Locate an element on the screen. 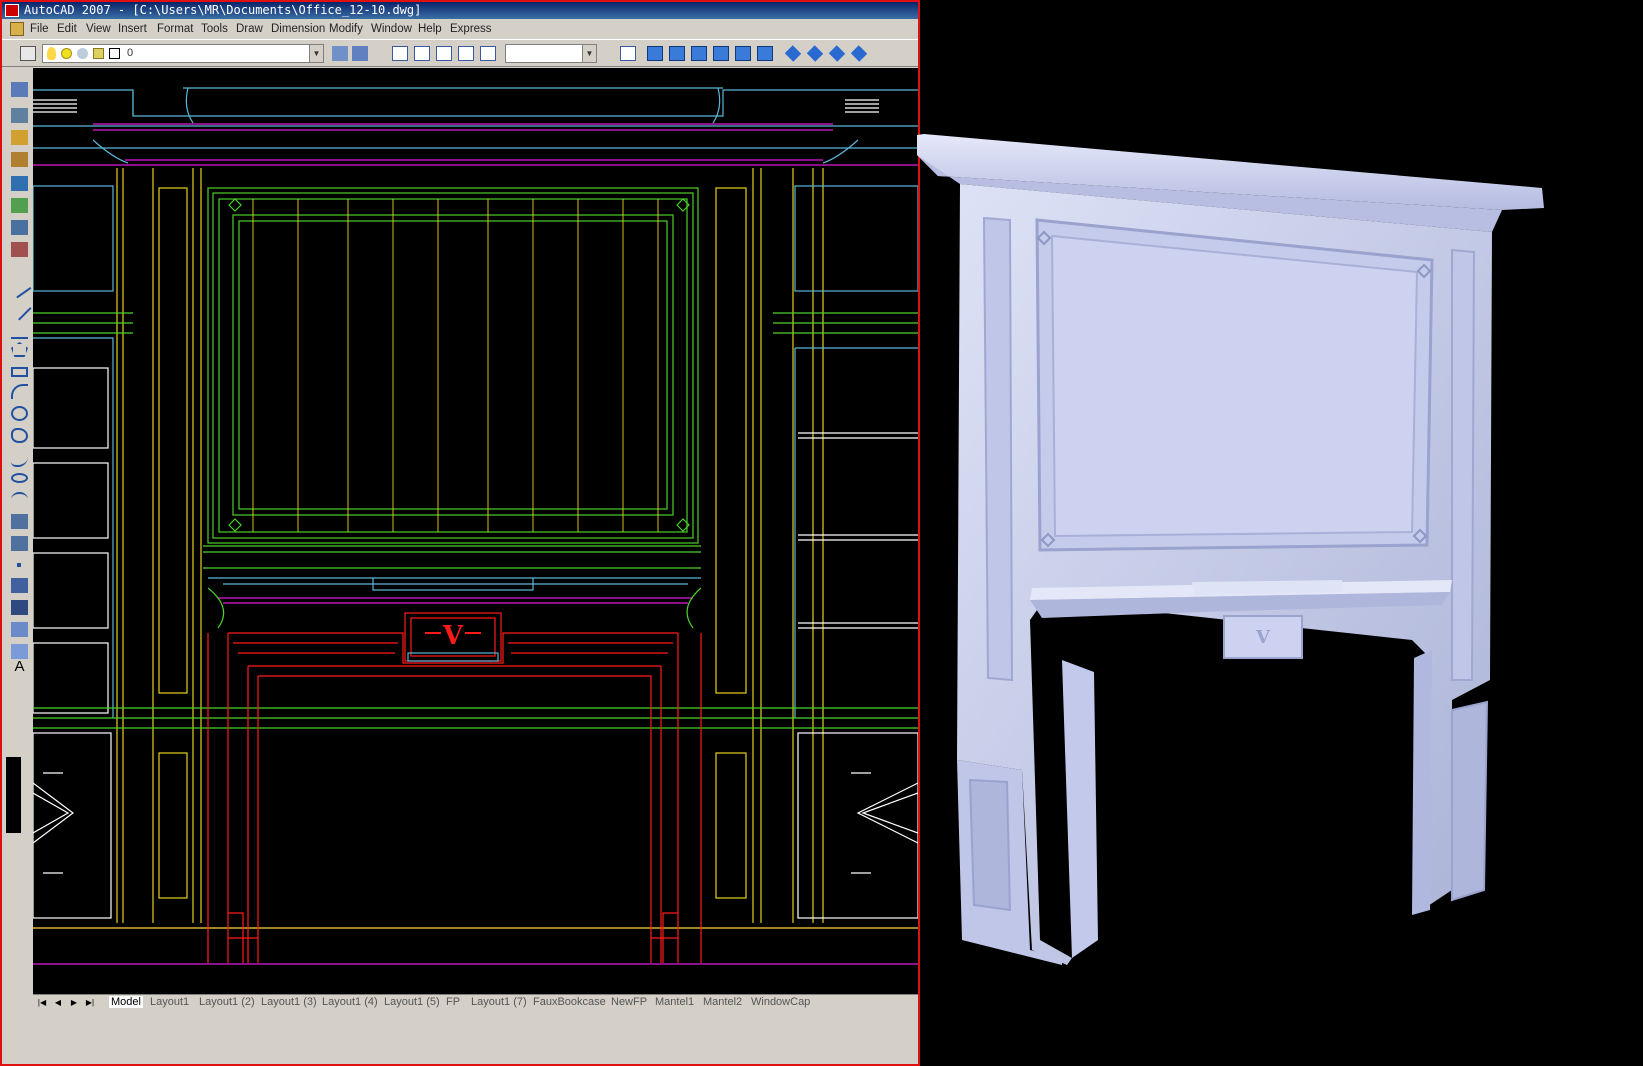 The height and width of the screenshot is (1066, 1643). tab-layout1-5: Layout1 (5) is located at coordinates (412, 1002).